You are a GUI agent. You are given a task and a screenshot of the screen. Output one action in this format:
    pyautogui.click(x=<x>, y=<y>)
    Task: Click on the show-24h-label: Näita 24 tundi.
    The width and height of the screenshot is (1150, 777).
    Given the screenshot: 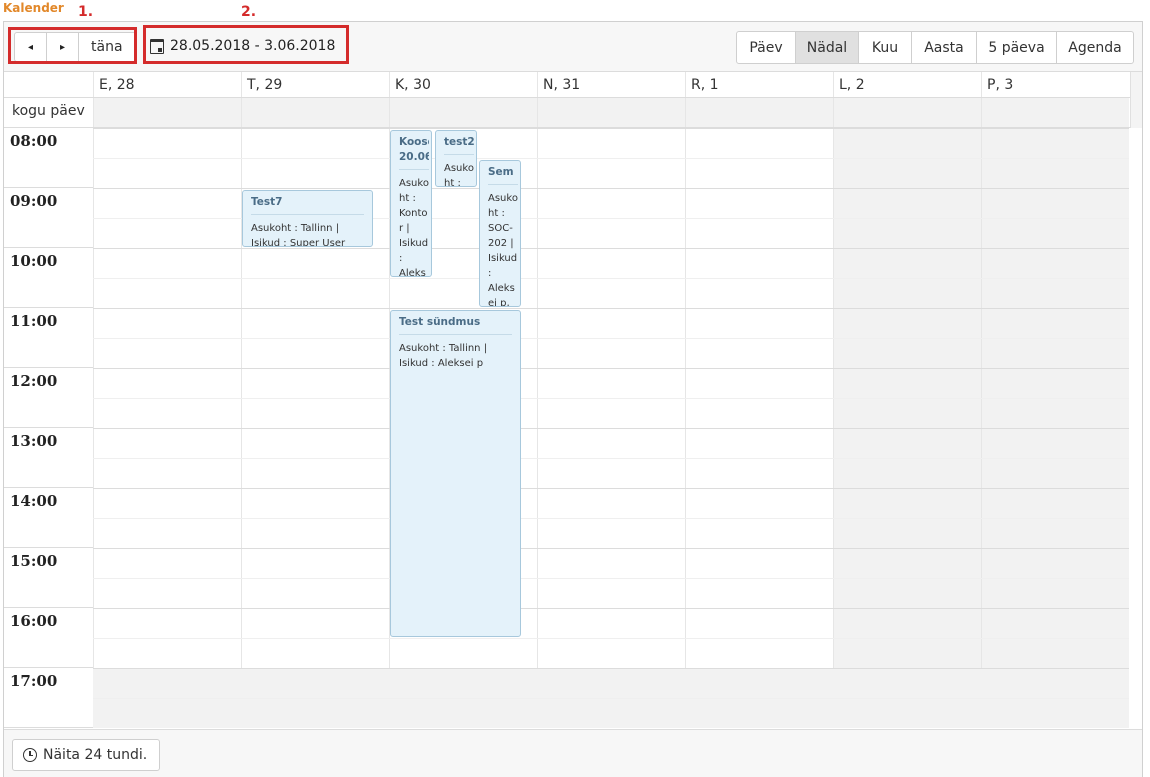 What is the action you would take?
    pyautogui.click(x=95, y=755)
    